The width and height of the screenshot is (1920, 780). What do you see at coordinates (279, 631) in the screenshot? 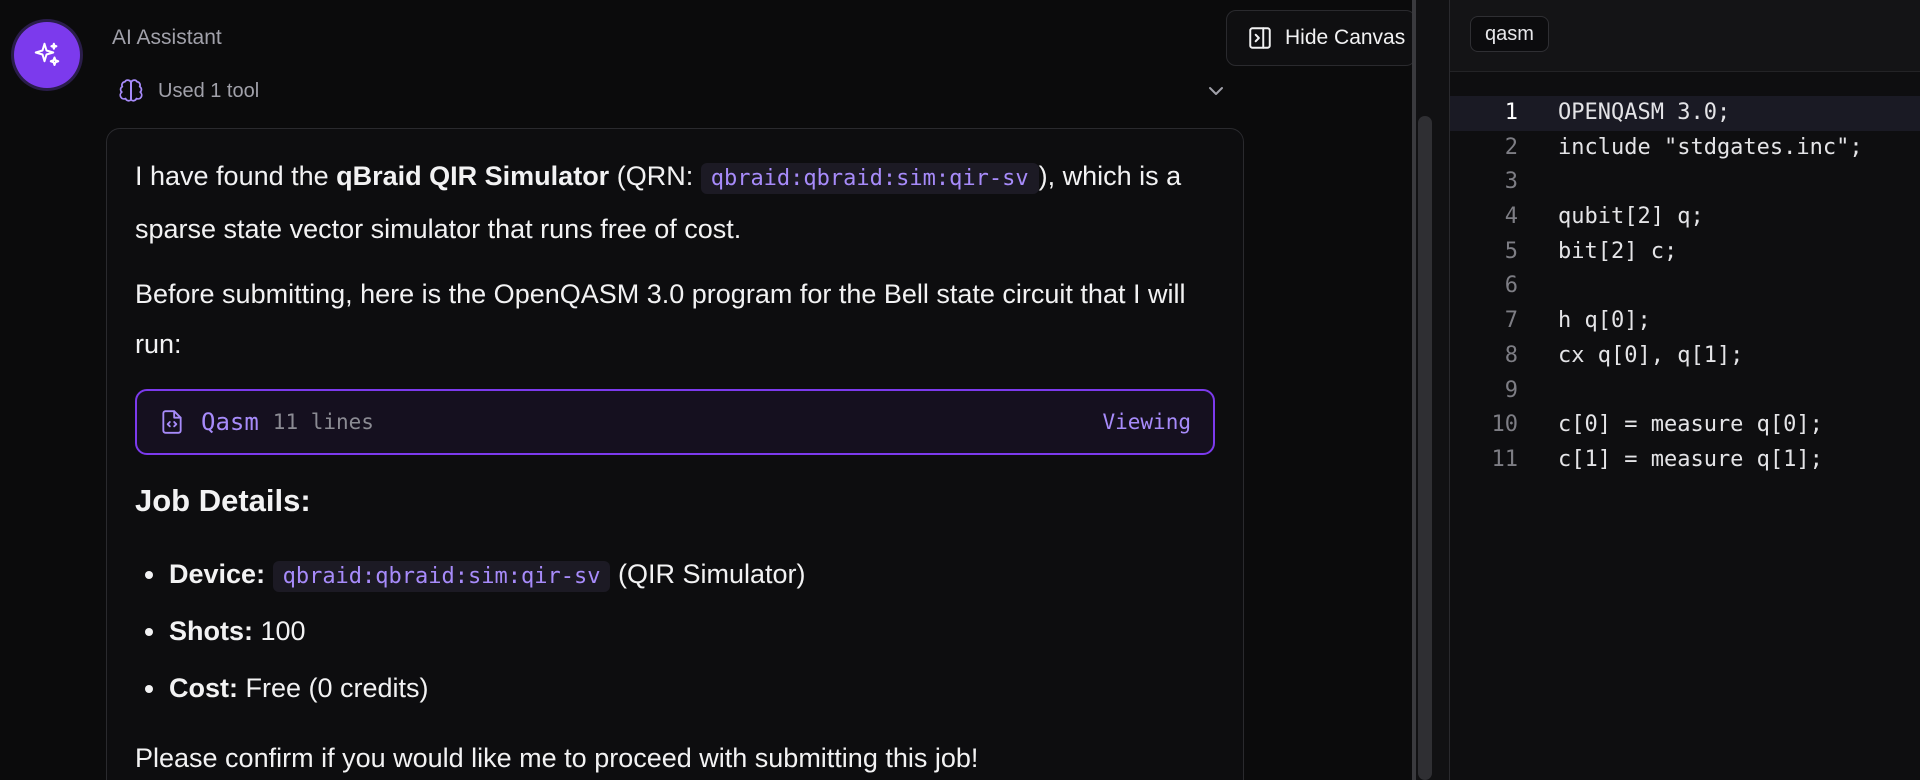
I see `shots-value: 100` at bounding box center [279, 631].